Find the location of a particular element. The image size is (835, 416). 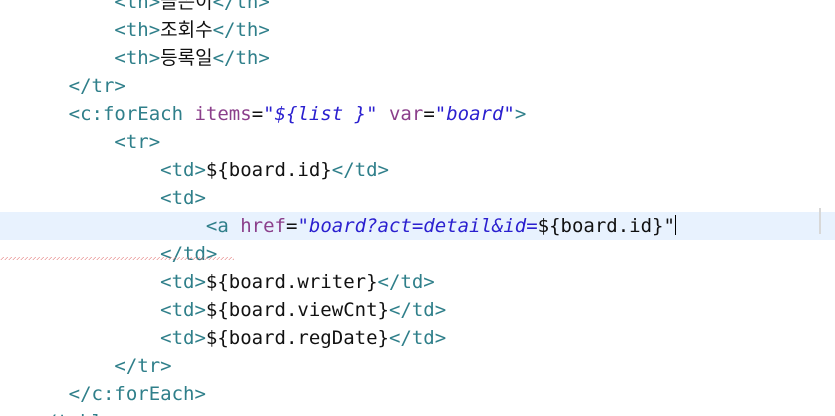

code-line: <tr> is located at coordinates (417, 142).